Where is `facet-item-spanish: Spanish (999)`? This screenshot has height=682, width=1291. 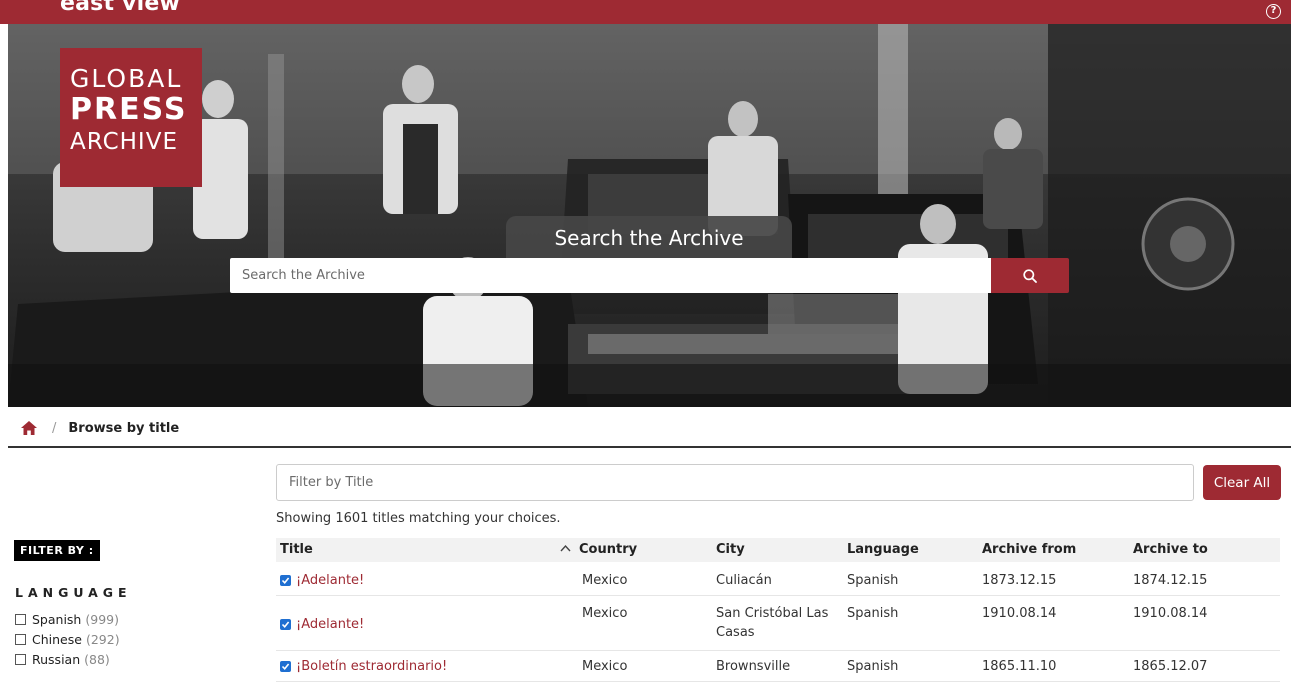
facet-item-spanish: Spanish (999) is located at coordinates (67, 619).